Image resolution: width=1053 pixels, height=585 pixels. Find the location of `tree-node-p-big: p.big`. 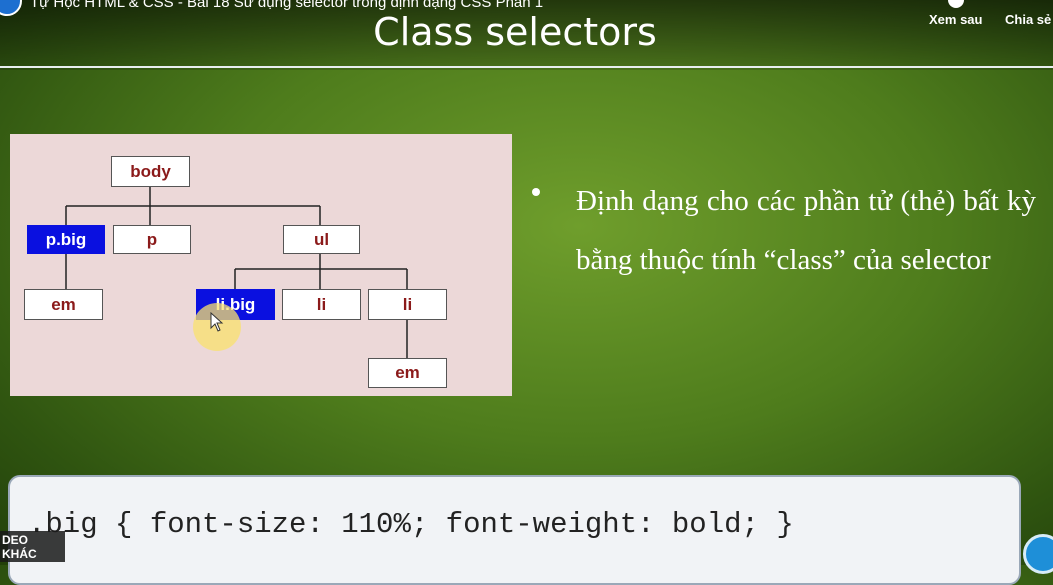

tree-node-p-big: p.big is located at coordinates (66, 239).